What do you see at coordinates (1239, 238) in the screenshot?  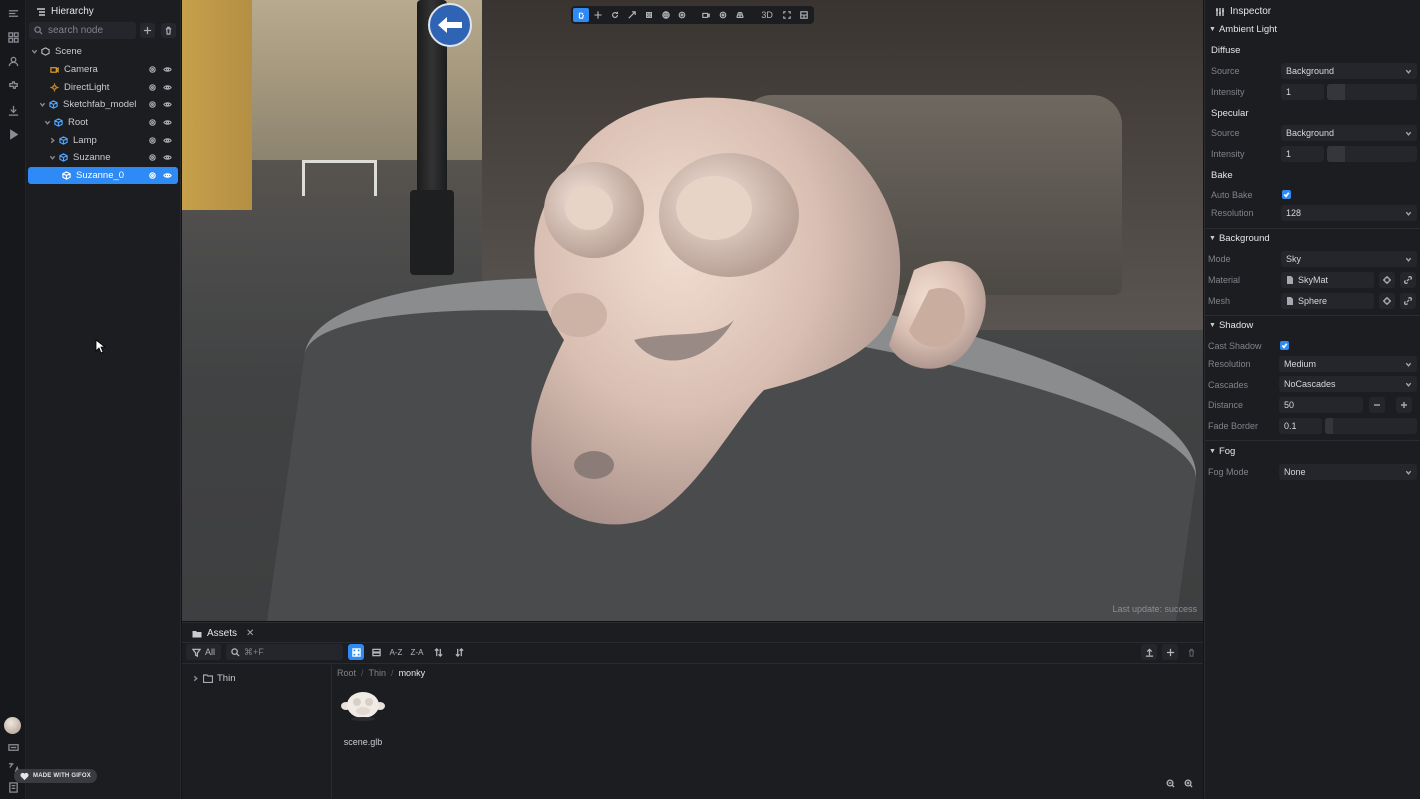 I see `section-background: ▼ Background` at bounding box center [1239, 238].